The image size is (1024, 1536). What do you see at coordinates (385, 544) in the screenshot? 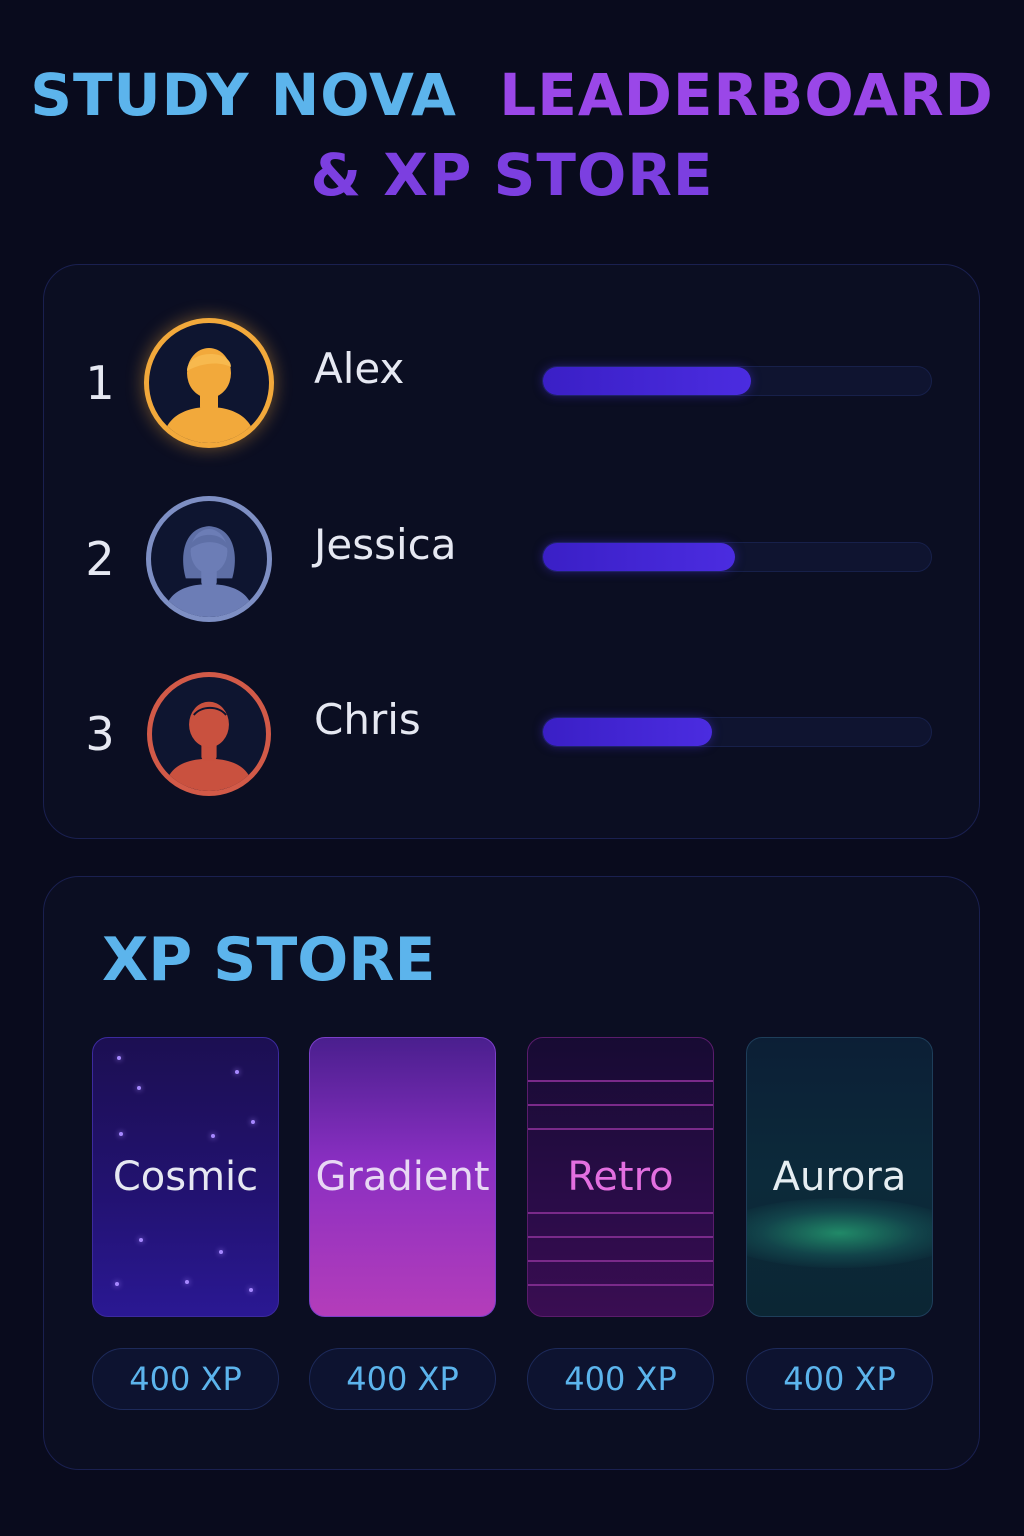
I see `player-name: Jessica` at bounding box center [385, 544].